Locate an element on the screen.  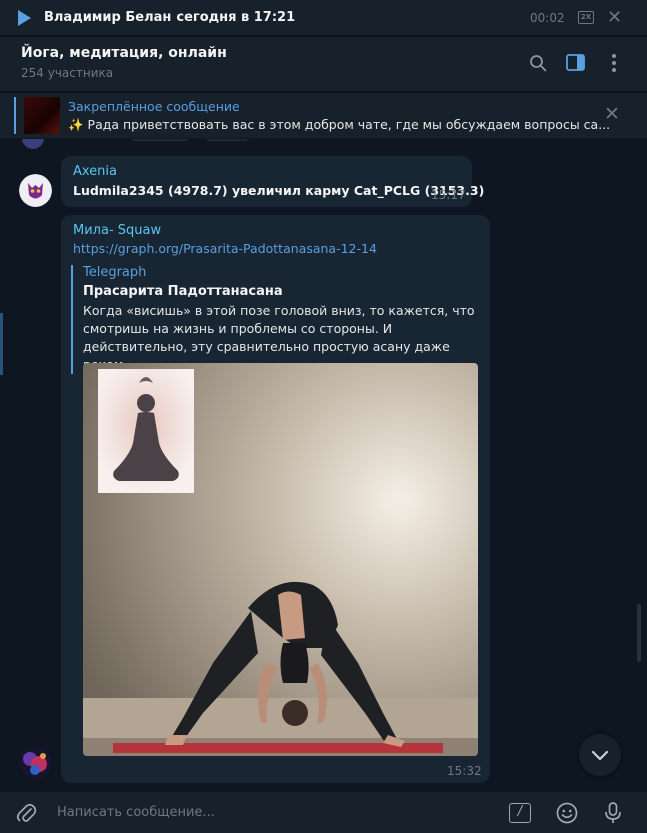
speed-icon: 2X is located at coordinates (586, 17).